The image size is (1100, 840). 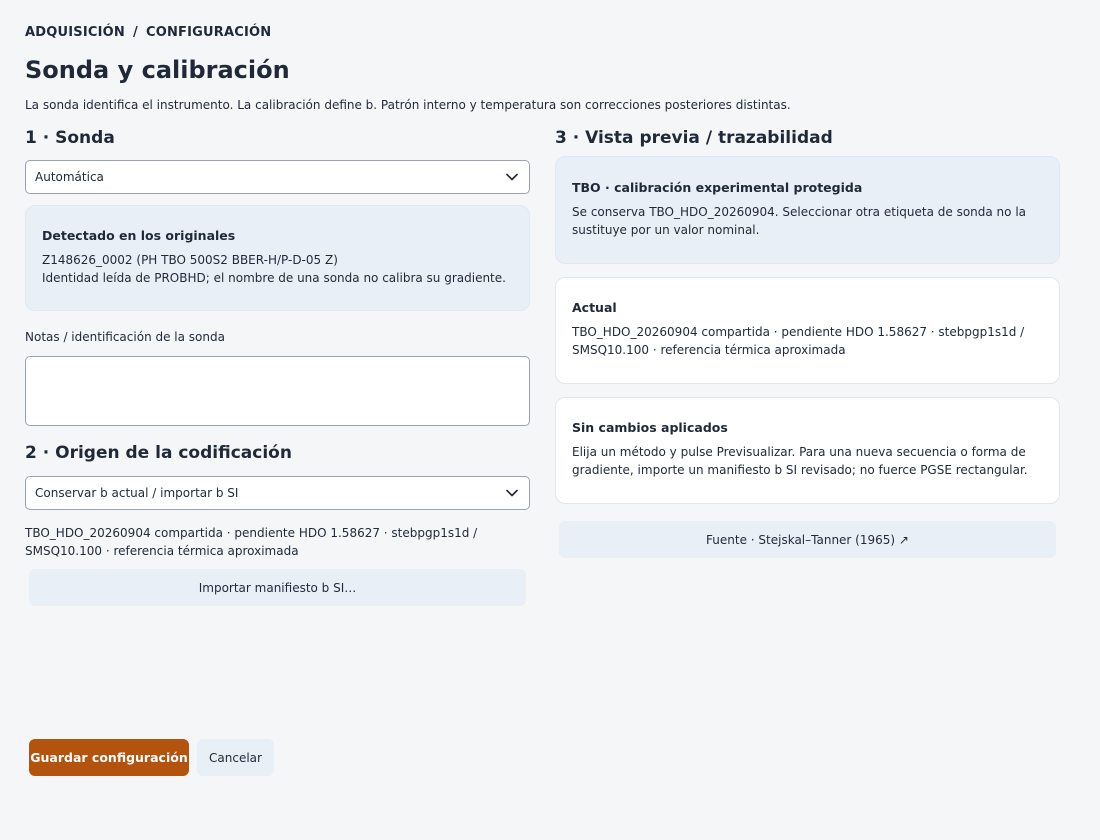 I want to click on probe-notes-label: Notas / identificación de la sonda, so click(x=125, y=337).